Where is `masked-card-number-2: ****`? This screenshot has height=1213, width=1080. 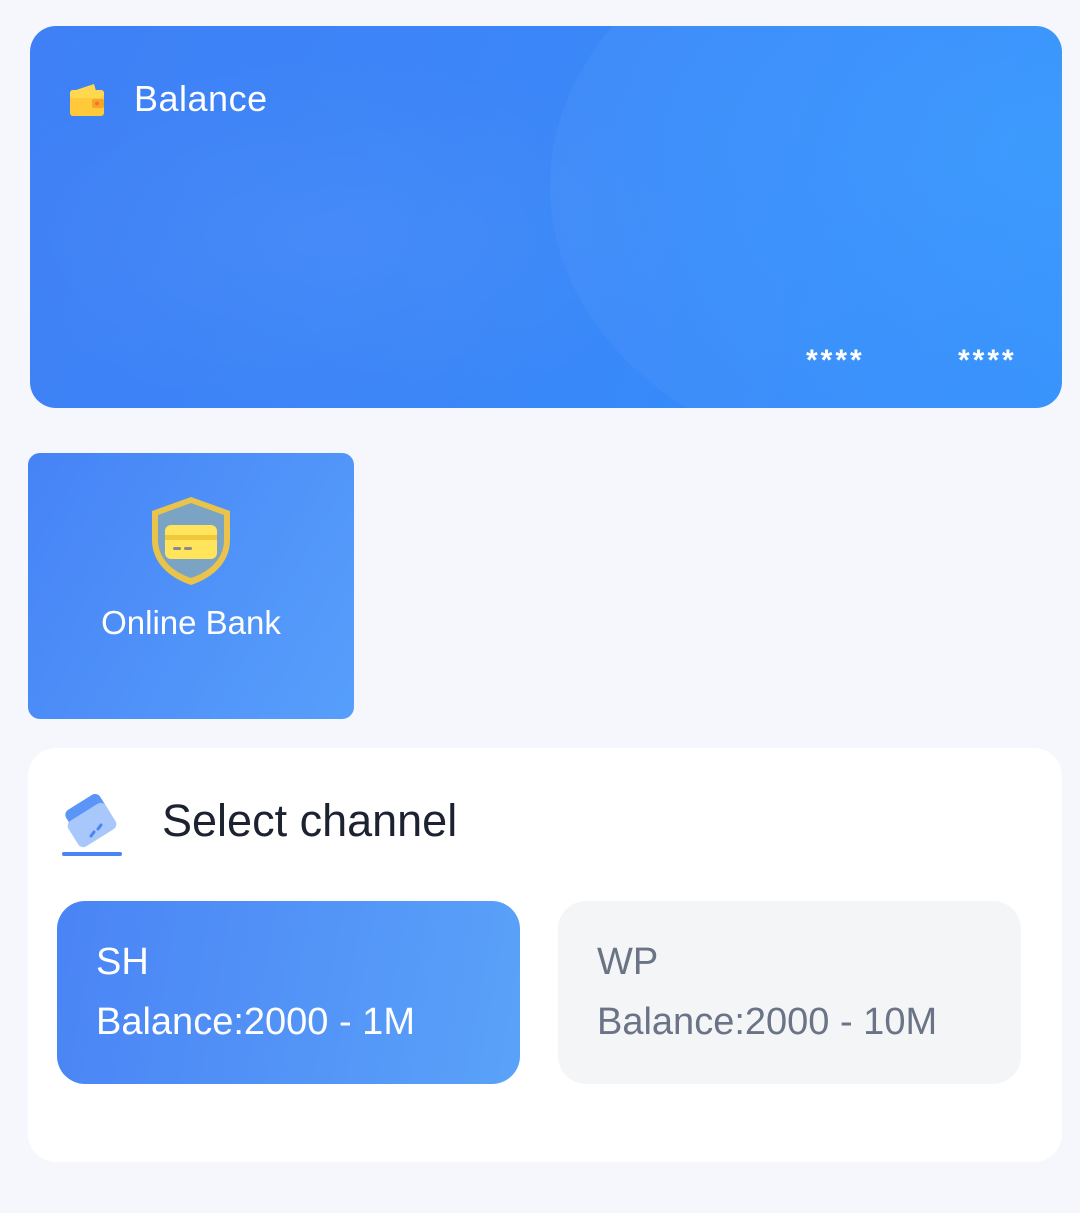 masked-card-number-2: **** is located at coordinates (987, 360).